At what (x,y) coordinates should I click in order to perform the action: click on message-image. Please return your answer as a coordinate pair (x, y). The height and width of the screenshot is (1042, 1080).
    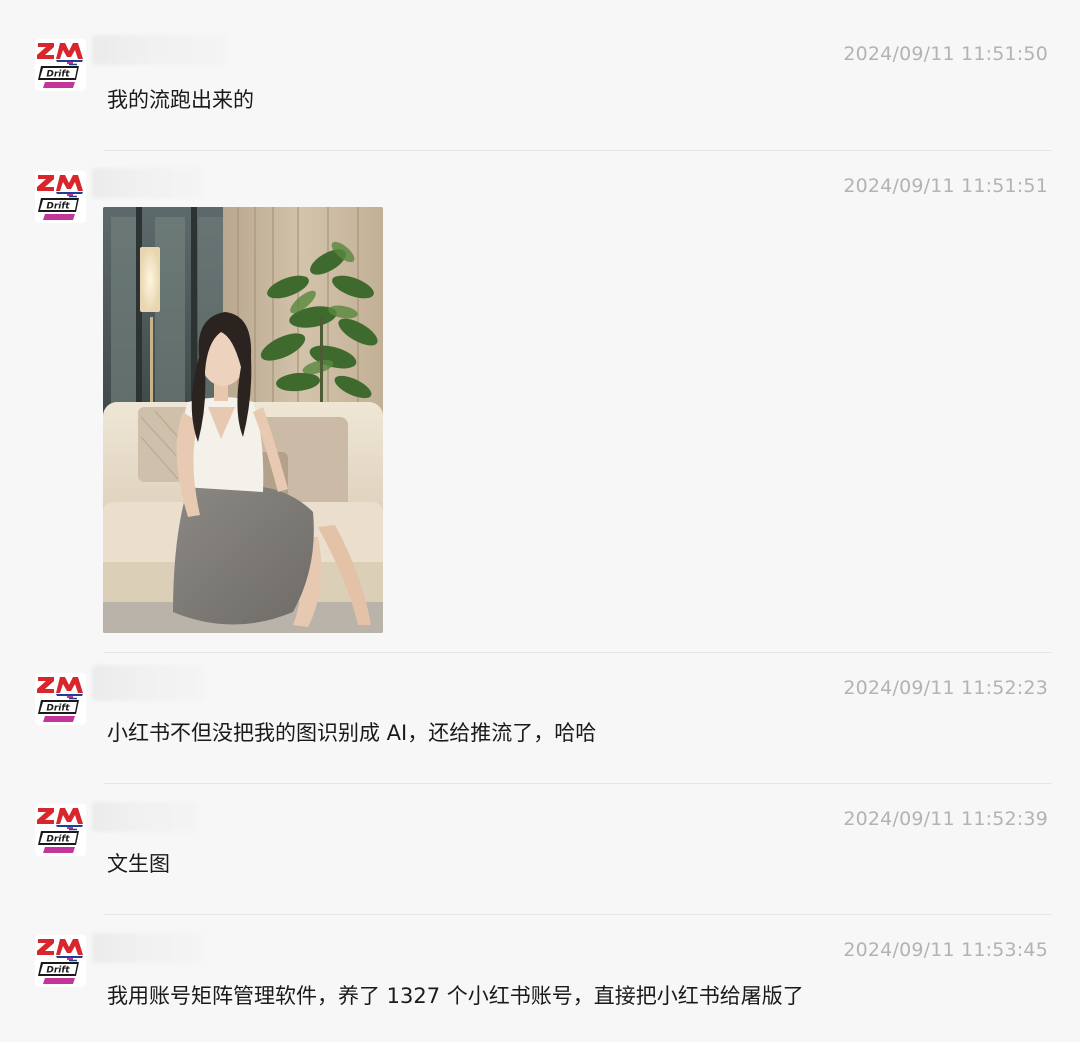
    Looking at the image, I should click on (243, 420).